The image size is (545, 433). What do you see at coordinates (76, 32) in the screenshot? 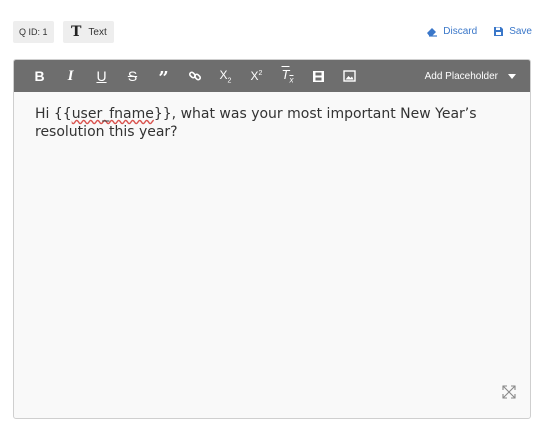
I see `text-type-icon: T` at bounding box center [76, 32].